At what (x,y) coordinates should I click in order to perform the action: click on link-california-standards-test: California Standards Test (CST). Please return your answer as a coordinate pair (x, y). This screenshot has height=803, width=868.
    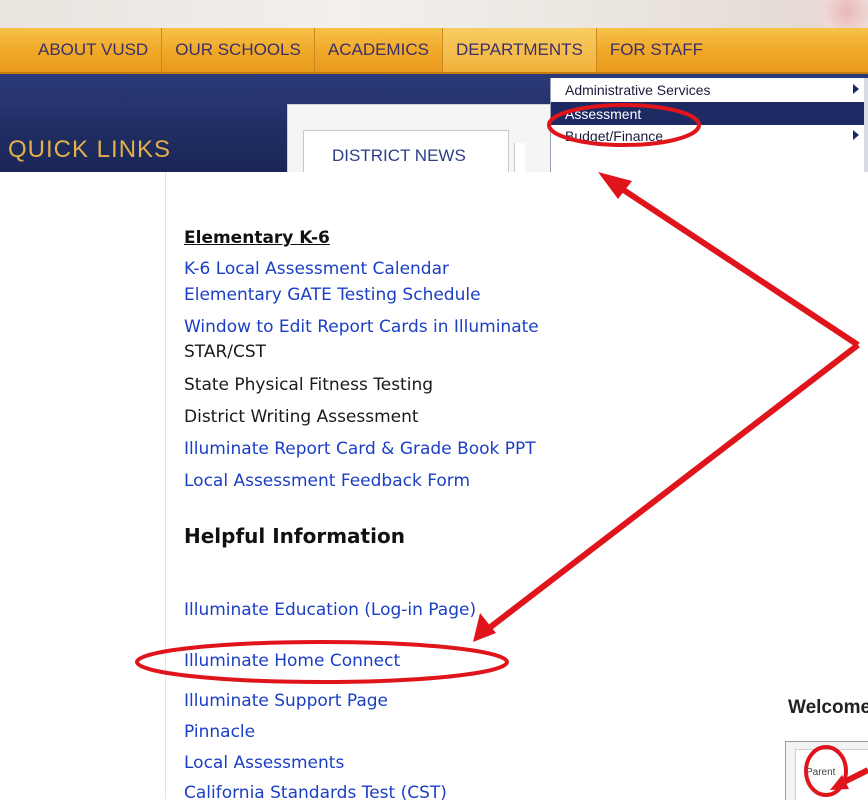
    Looking at the image, I should click on (315, 793).